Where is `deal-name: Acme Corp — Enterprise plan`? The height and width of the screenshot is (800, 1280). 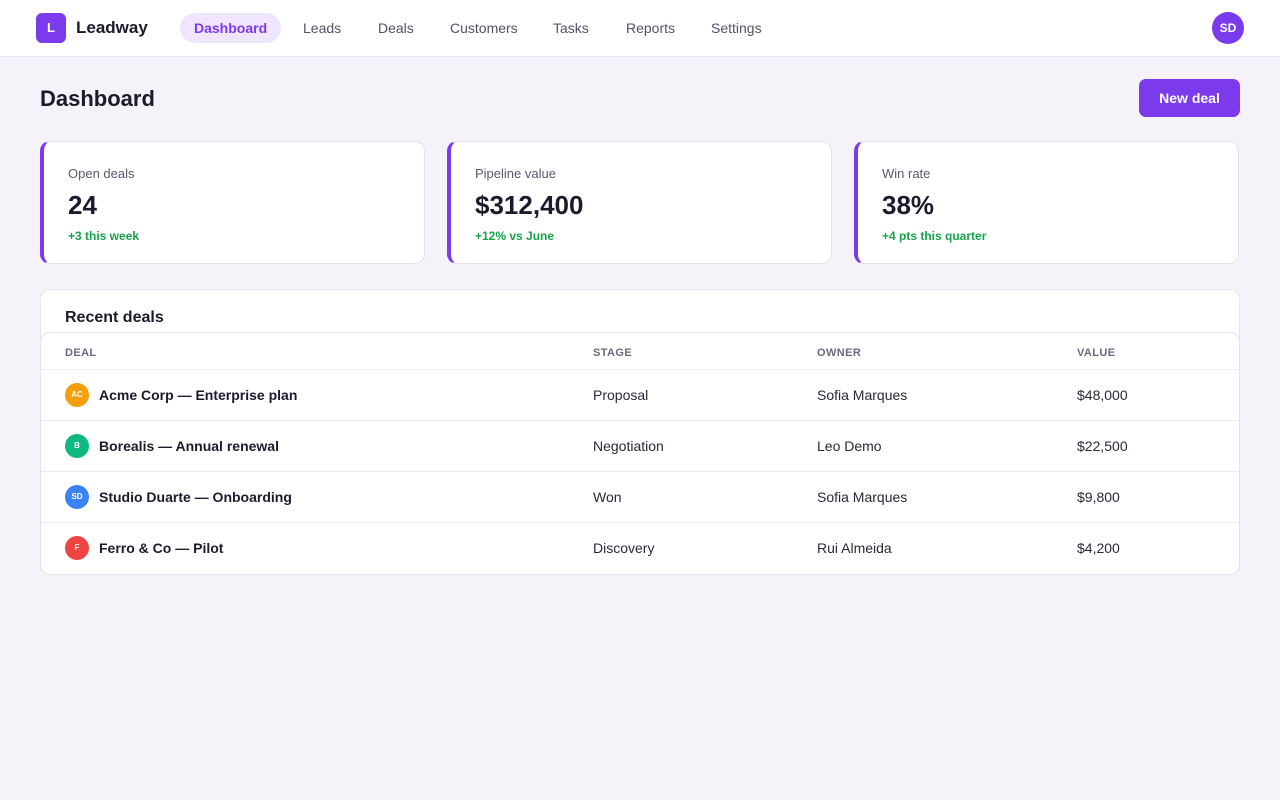
deal-name: Acme Corp — Enterprise plan is located at coordinates (198, 395).